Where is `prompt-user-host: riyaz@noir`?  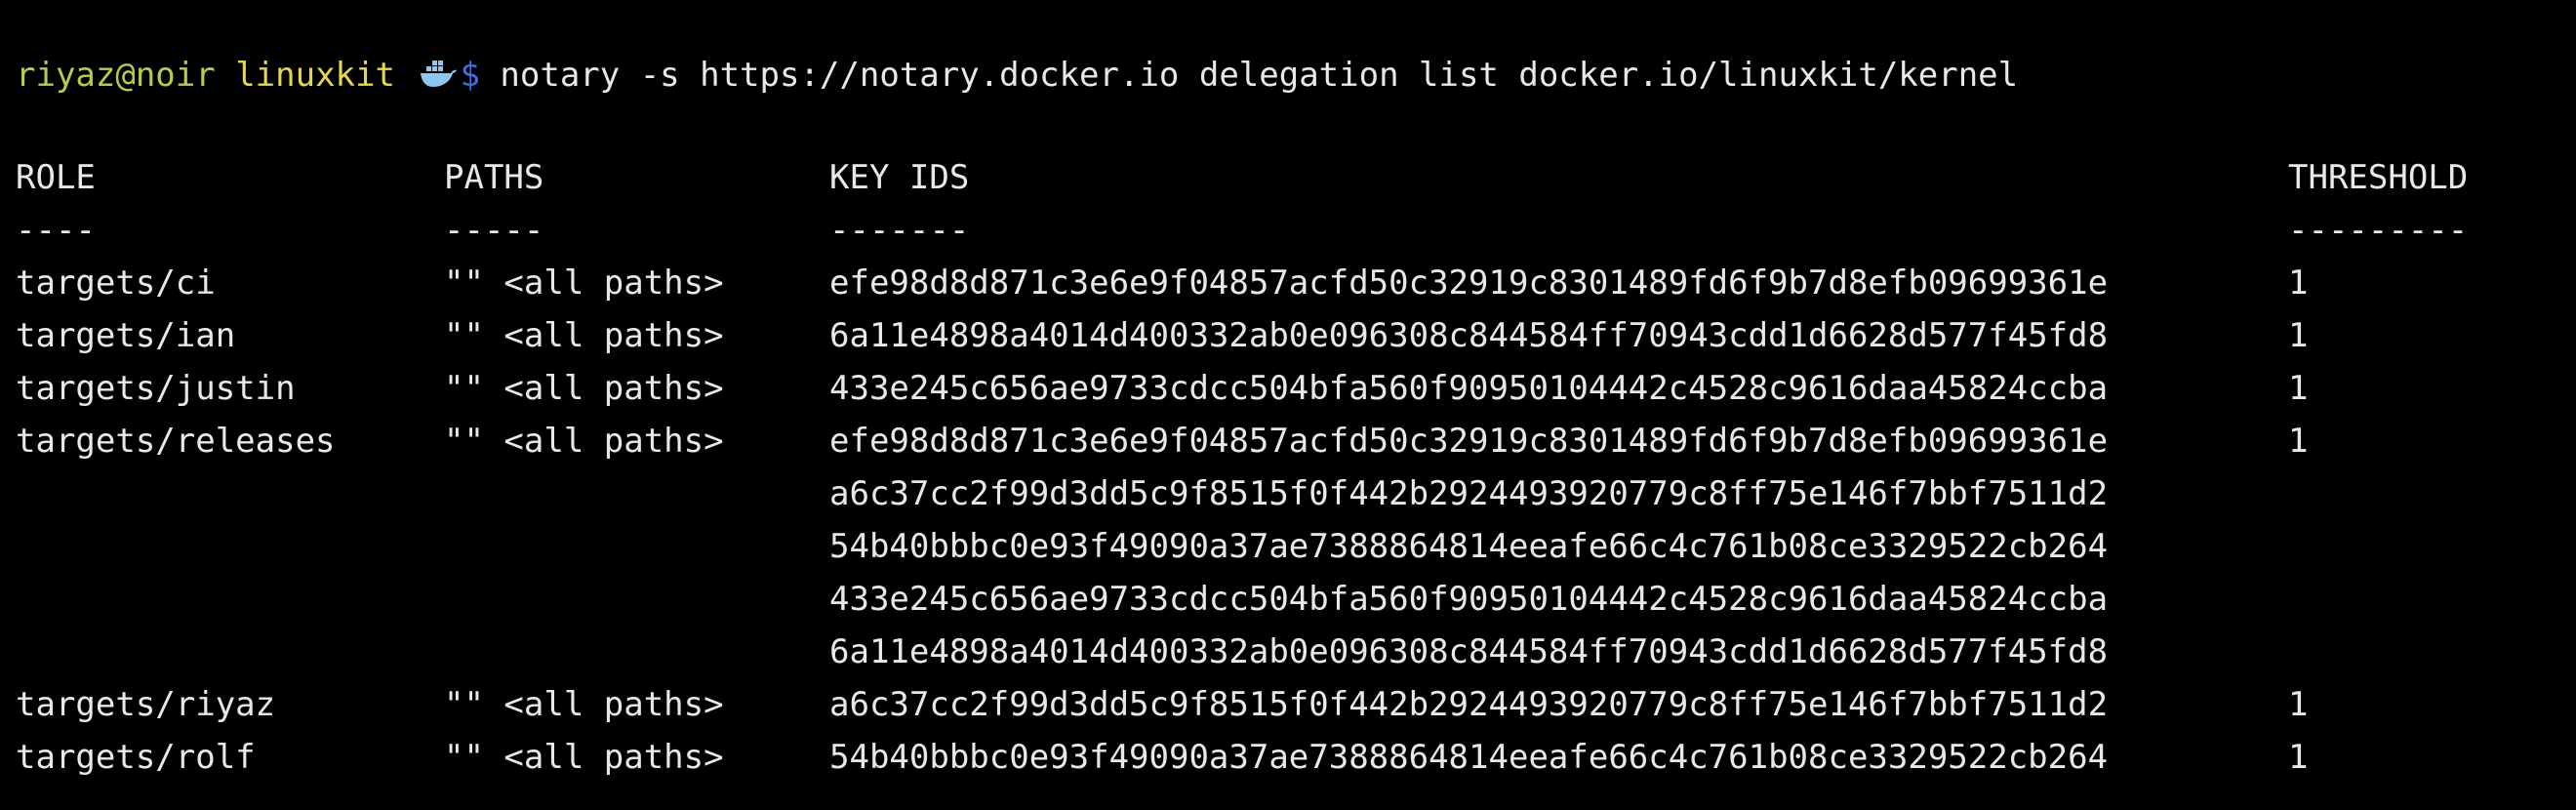
prompt-user-host: riyaz@noir is located at coordinates (116, 76).